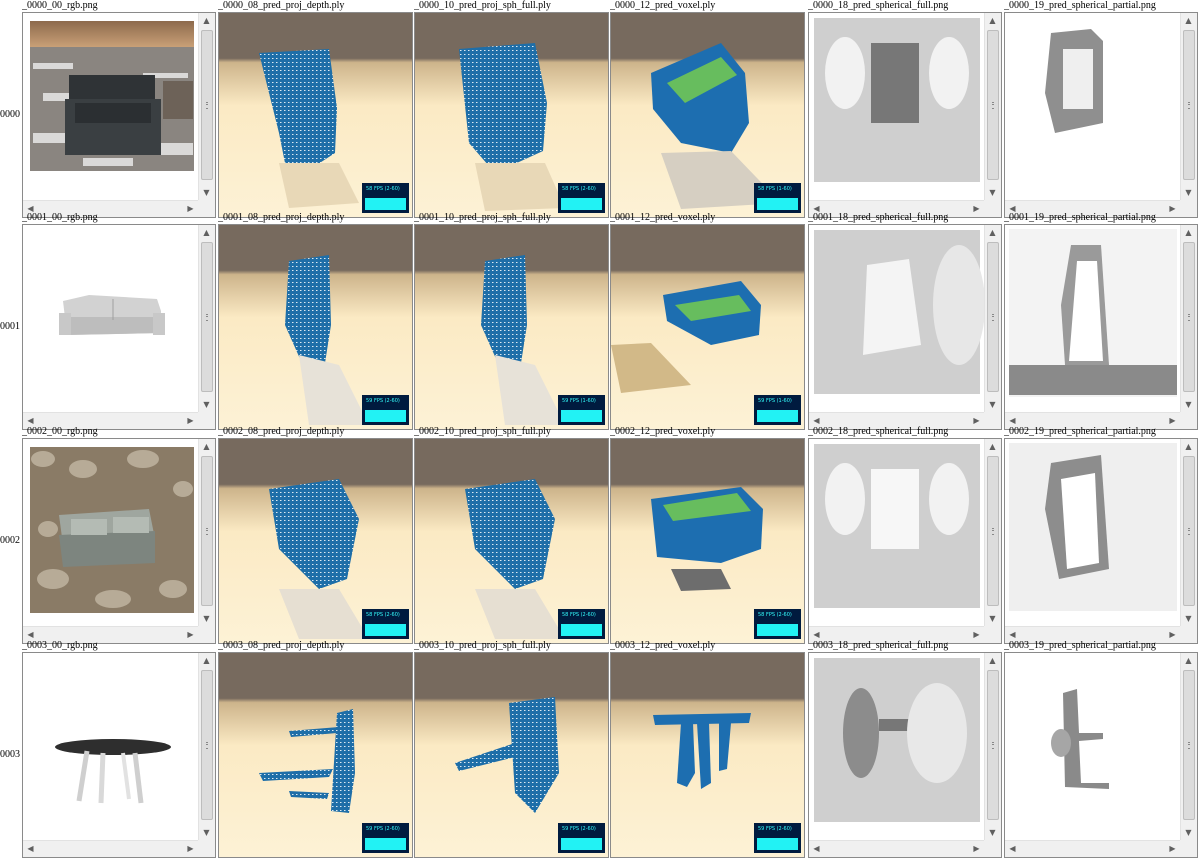 The image size is (1203, 858). What do you see at coordinates (1080, 5) in the screenshot?
I see `cell-caption: _0000_19_pred_spherical_partial.png` at bounding box center [1080, 5].